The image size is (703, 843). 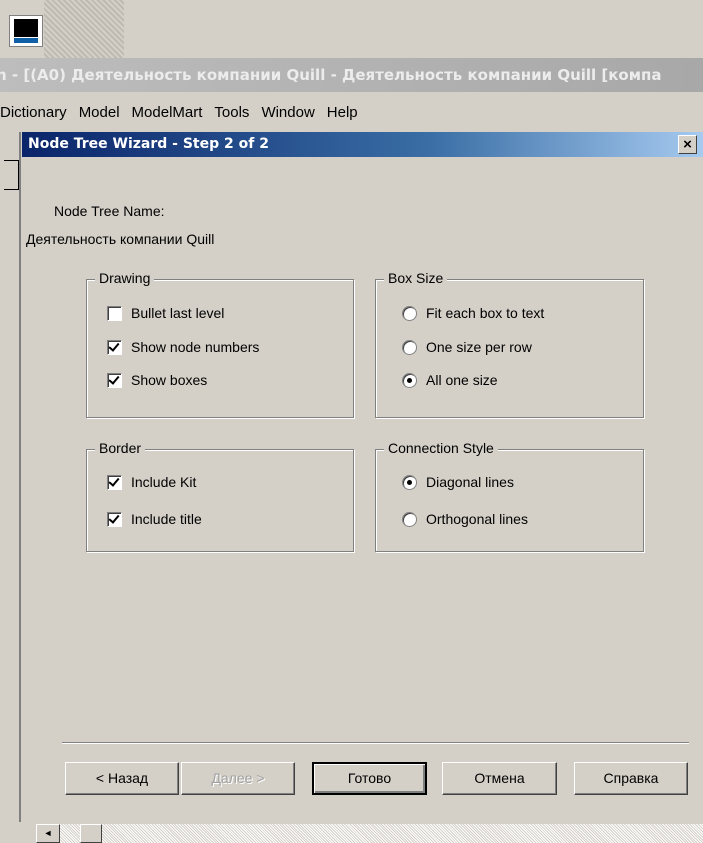 I want to click on one-size-per-row-radio: One size per row, so click(x=467, y=347).